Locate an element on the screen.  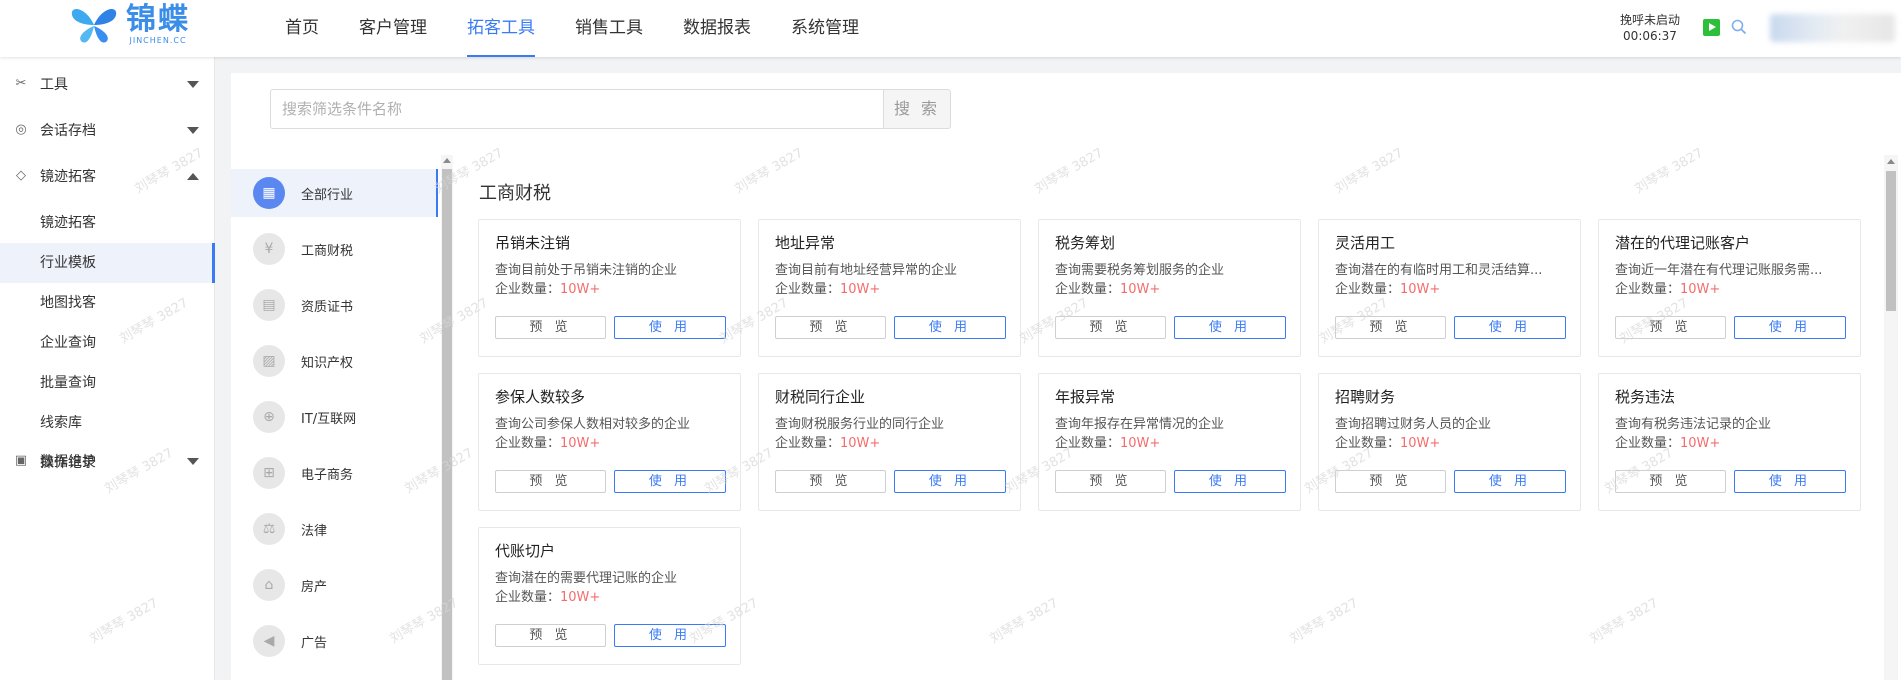
sidebar-item-3: 企业查询 is located at coordinates (107, 343).